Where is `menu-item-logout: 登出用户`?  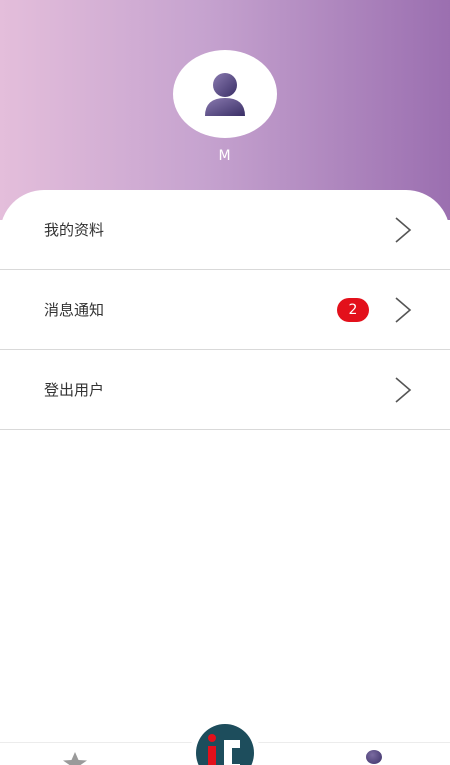 menu-item-logout: 登出用户 is located at coordinates (225, 390).